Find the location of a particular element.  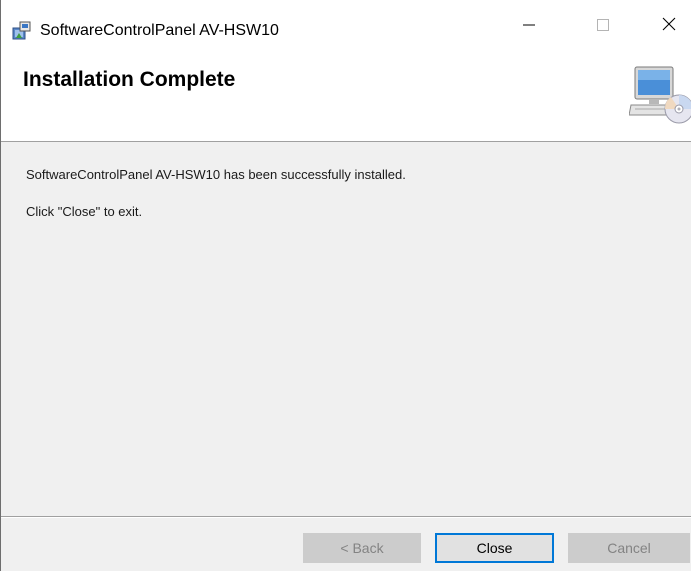

maximize-icon is located at coordinates (603, 27).